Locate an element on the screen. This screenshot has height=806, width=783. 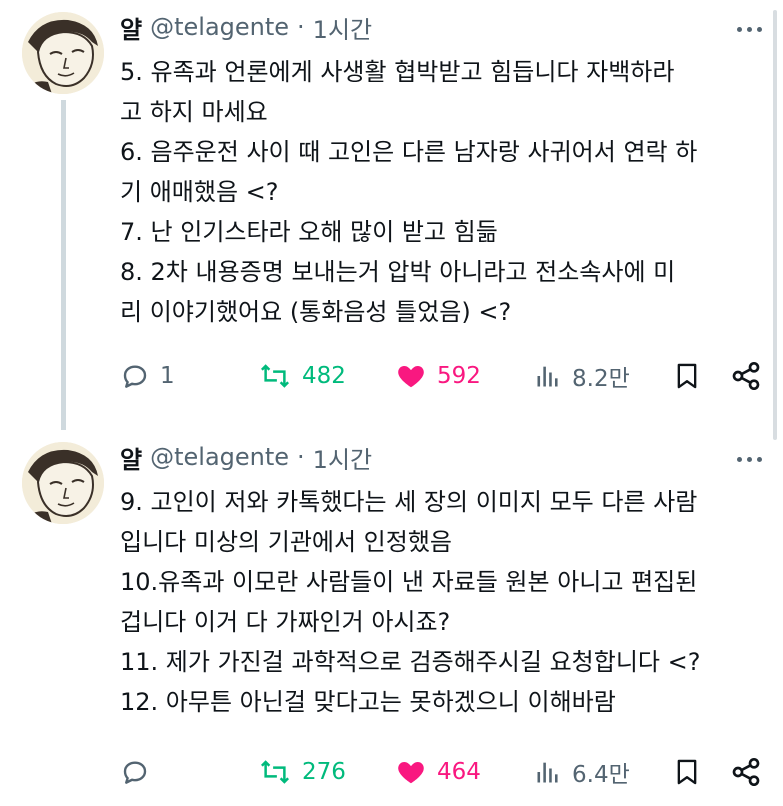
tweet-line: 6. 음주운전 사이 때 고인은 다른 남자랑 사귀어서 연락 하 is located at coordinates (409, 152).